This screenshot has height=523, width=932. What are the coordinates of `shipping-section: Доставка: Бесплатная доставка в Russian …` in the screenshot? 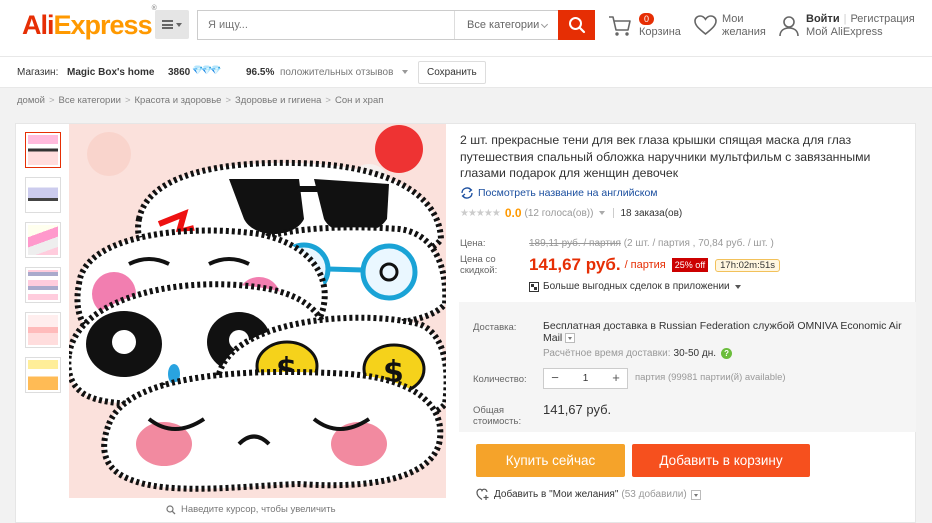 It's located at (687, 367).